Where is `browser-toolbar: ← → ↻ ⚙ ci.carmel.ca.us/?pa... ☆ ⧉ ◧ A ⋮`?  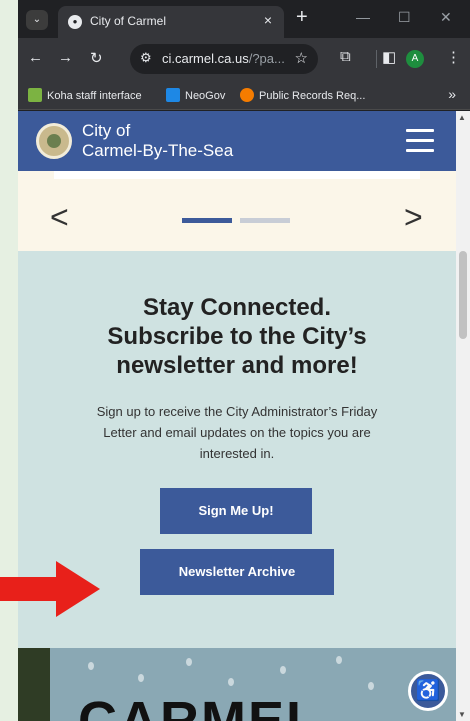
browser-toolbar: ← → ↻ ⚙ ci.carmel.ca.us/?pa... ☆ ⧉ ◧ A ⋮ is located at coordinates (244, 59).